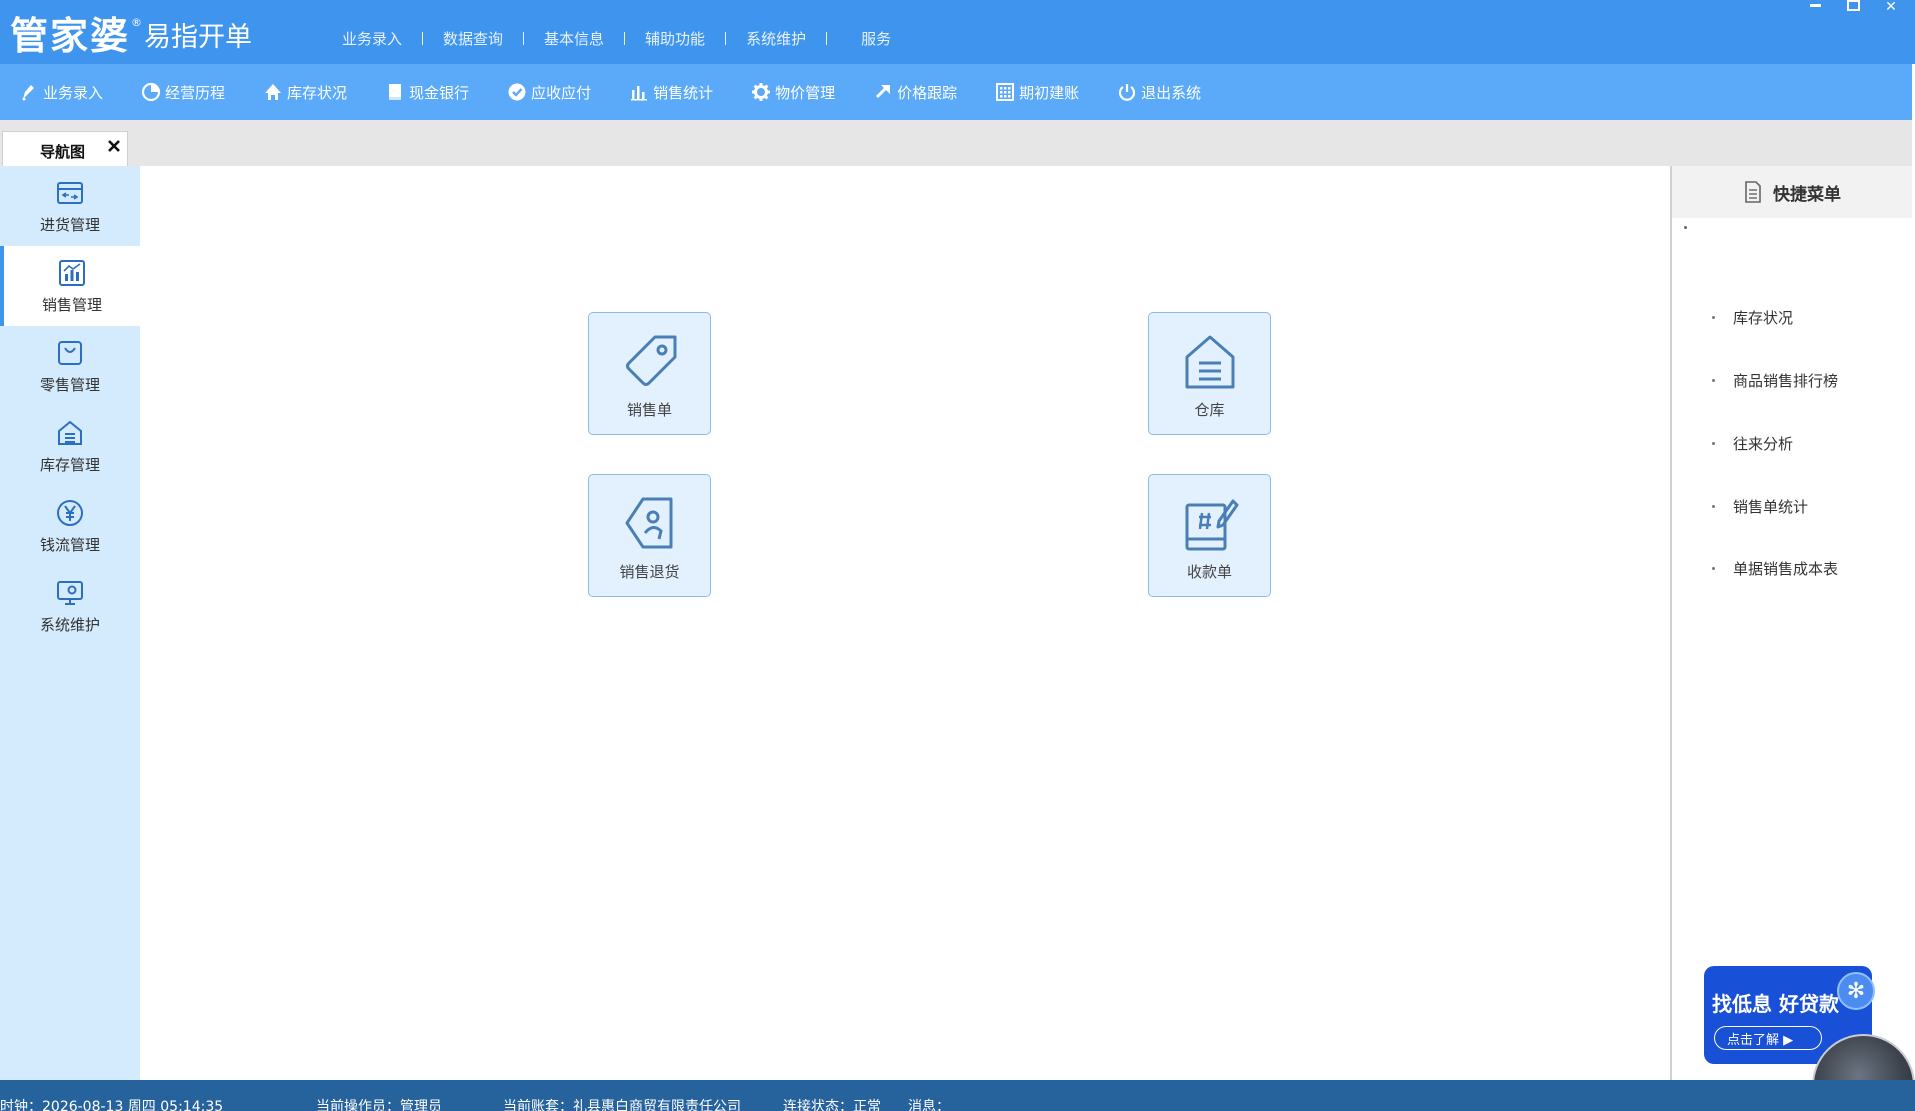  Describe the element at coordinates (1171, 92) in the screenshot. I see `toolbar-label: 退出系统` at that location.